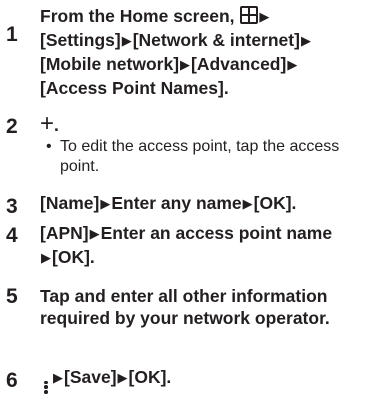 The image size is (386, 413). What do you see at coordinates (70, 203) in the screenshot?
I see `menu-path-item: [Name]` at bounding box center [70, 203].